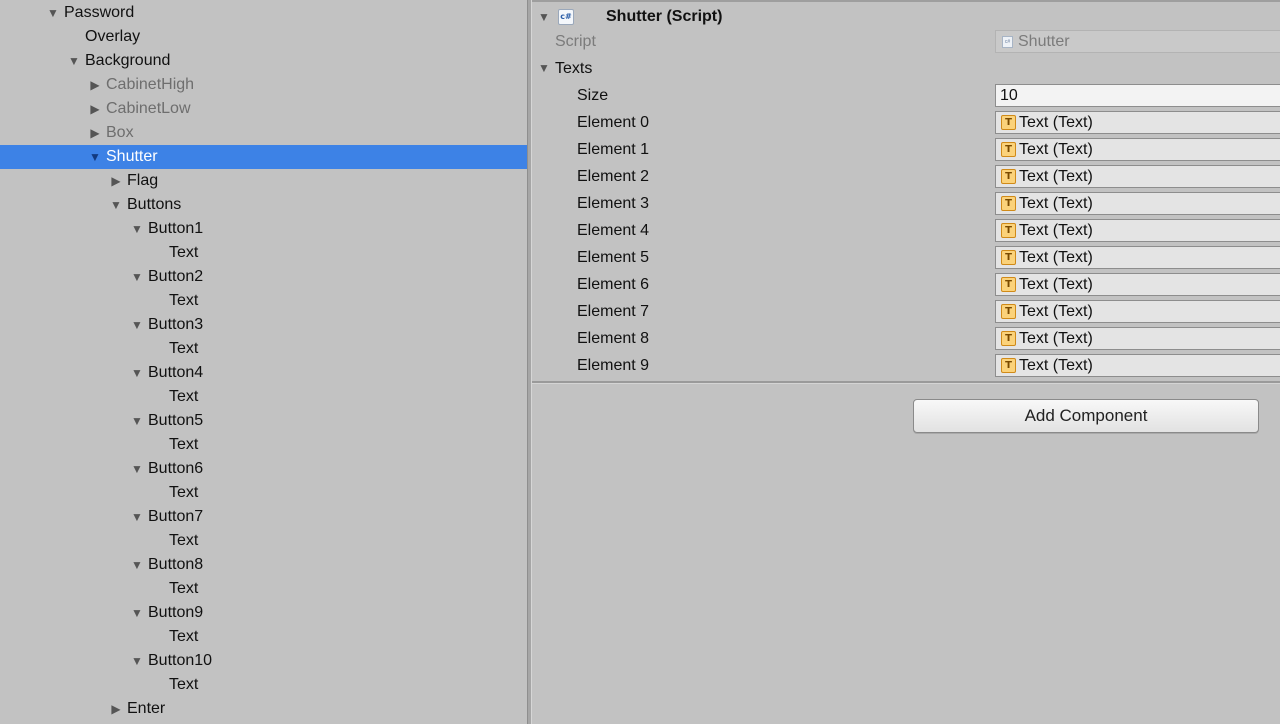 This screenshot has height=724, width=1280. Describe the element at coordinates (906, 311) in the screenshot. I see `element-row: Element 7 T Text (Text)` at that location.